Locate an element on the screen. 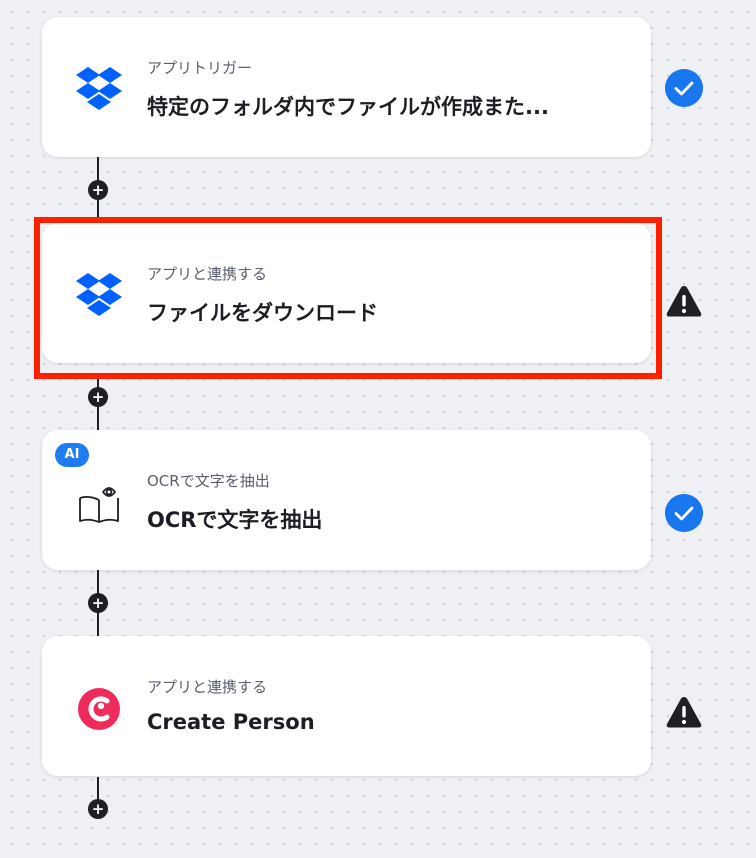 The height and width of the screenshot is (858, 756). flow-step-card: アプリと連携する Create Person is located at coordinates (346, 706).